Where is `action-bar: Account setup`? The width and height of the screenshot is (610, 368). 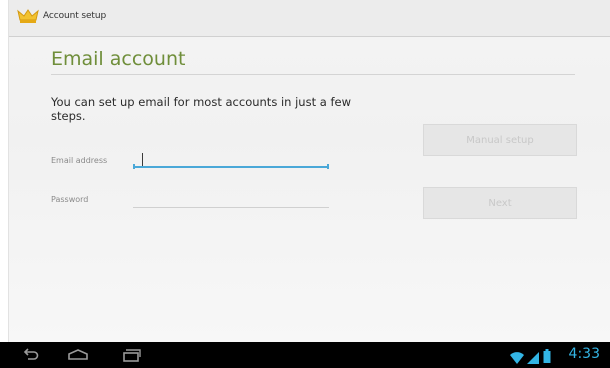 action-bar: Account setup is located at coordinates (309, 18).